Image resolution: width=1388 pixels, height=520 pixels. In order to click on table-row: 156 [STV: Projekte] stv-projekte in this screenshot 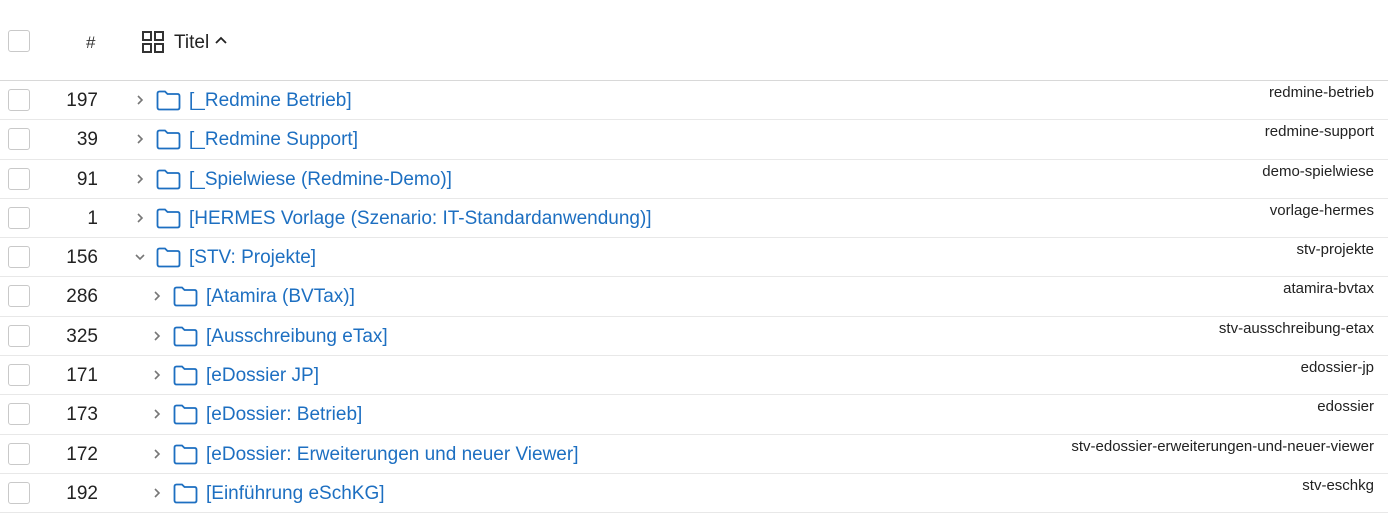, I will do `click(694, 258)`.